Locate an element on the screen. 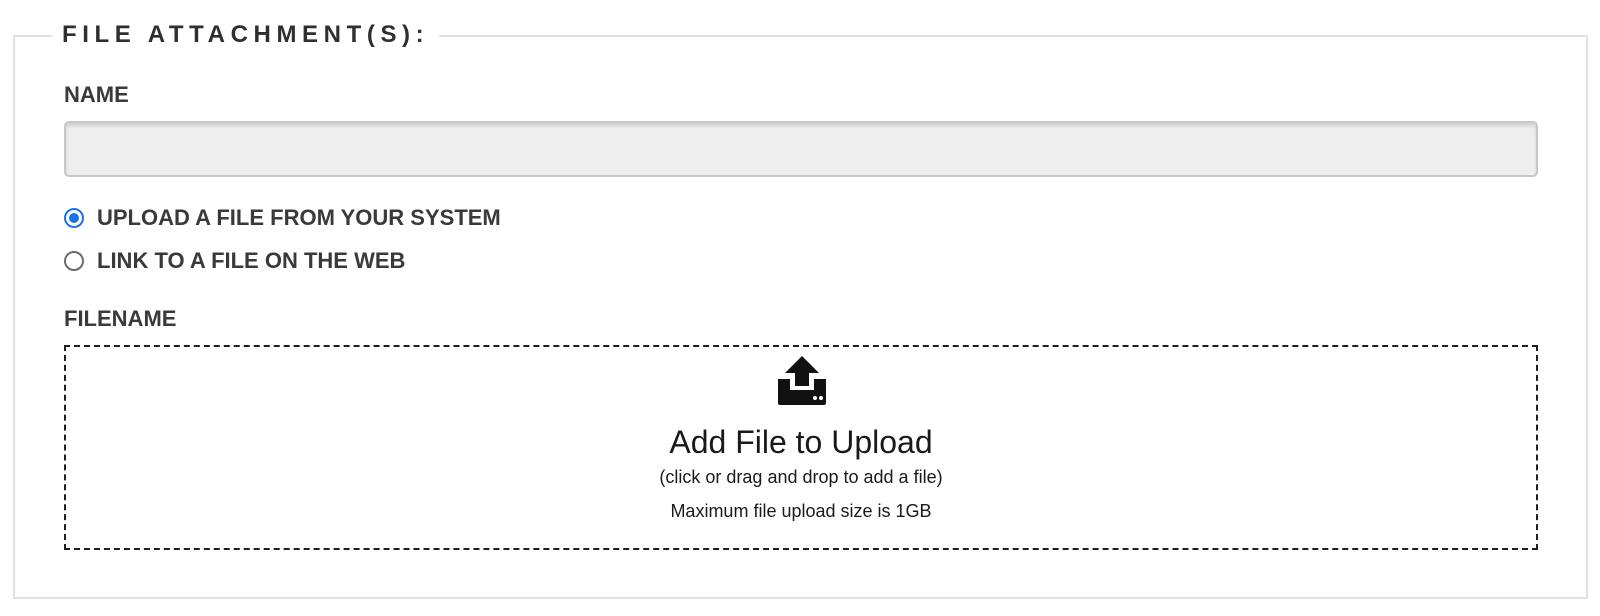 The height and width of the screenshot is (616, 1600). dropzone-max-size-note: Maximum file upload size is 1GB is located at coordinates (801, 511).